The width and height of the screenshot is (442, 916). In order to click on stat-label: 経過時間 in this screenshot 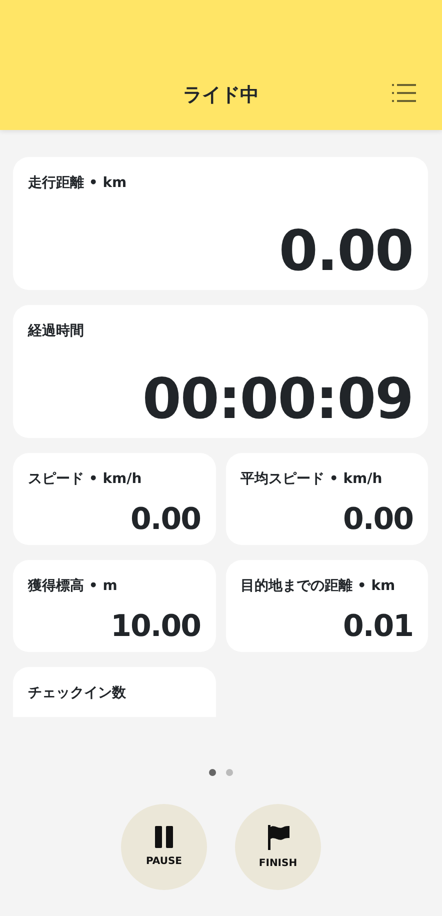, I will do `click(56, 331)`.